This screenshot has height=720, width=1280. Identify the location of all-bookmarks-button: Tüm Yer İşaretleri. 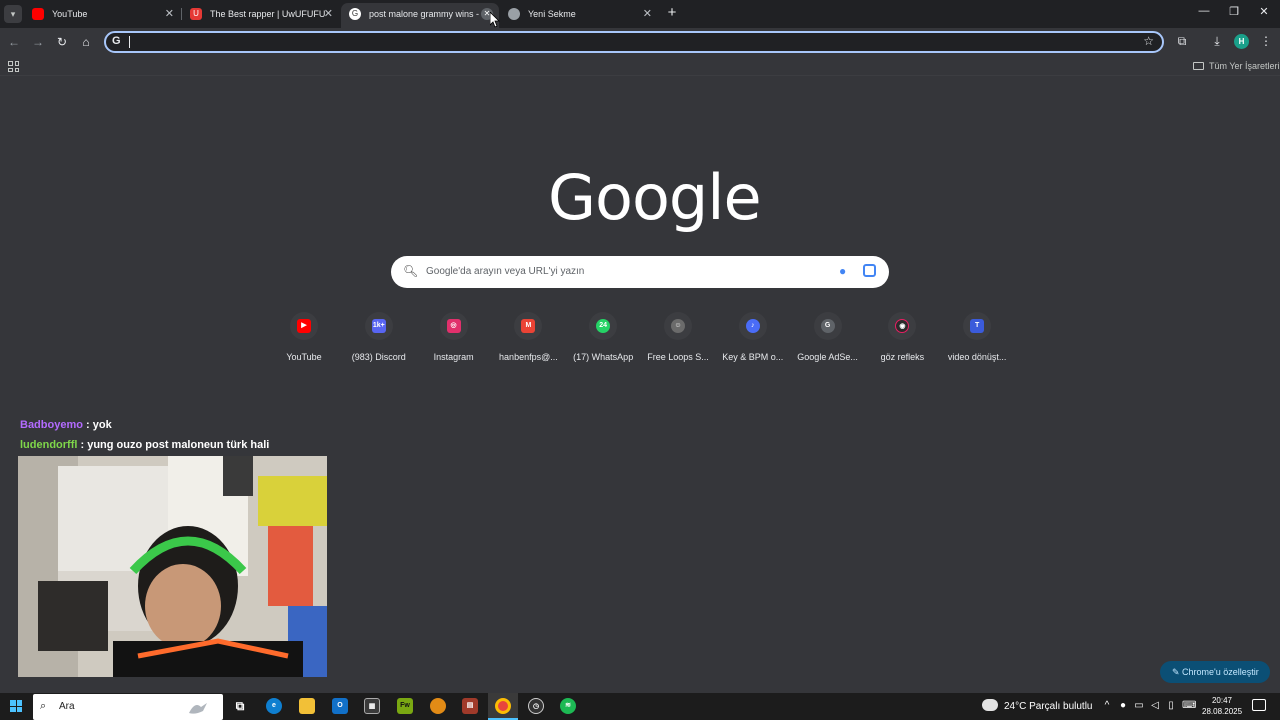
(1236, 66).